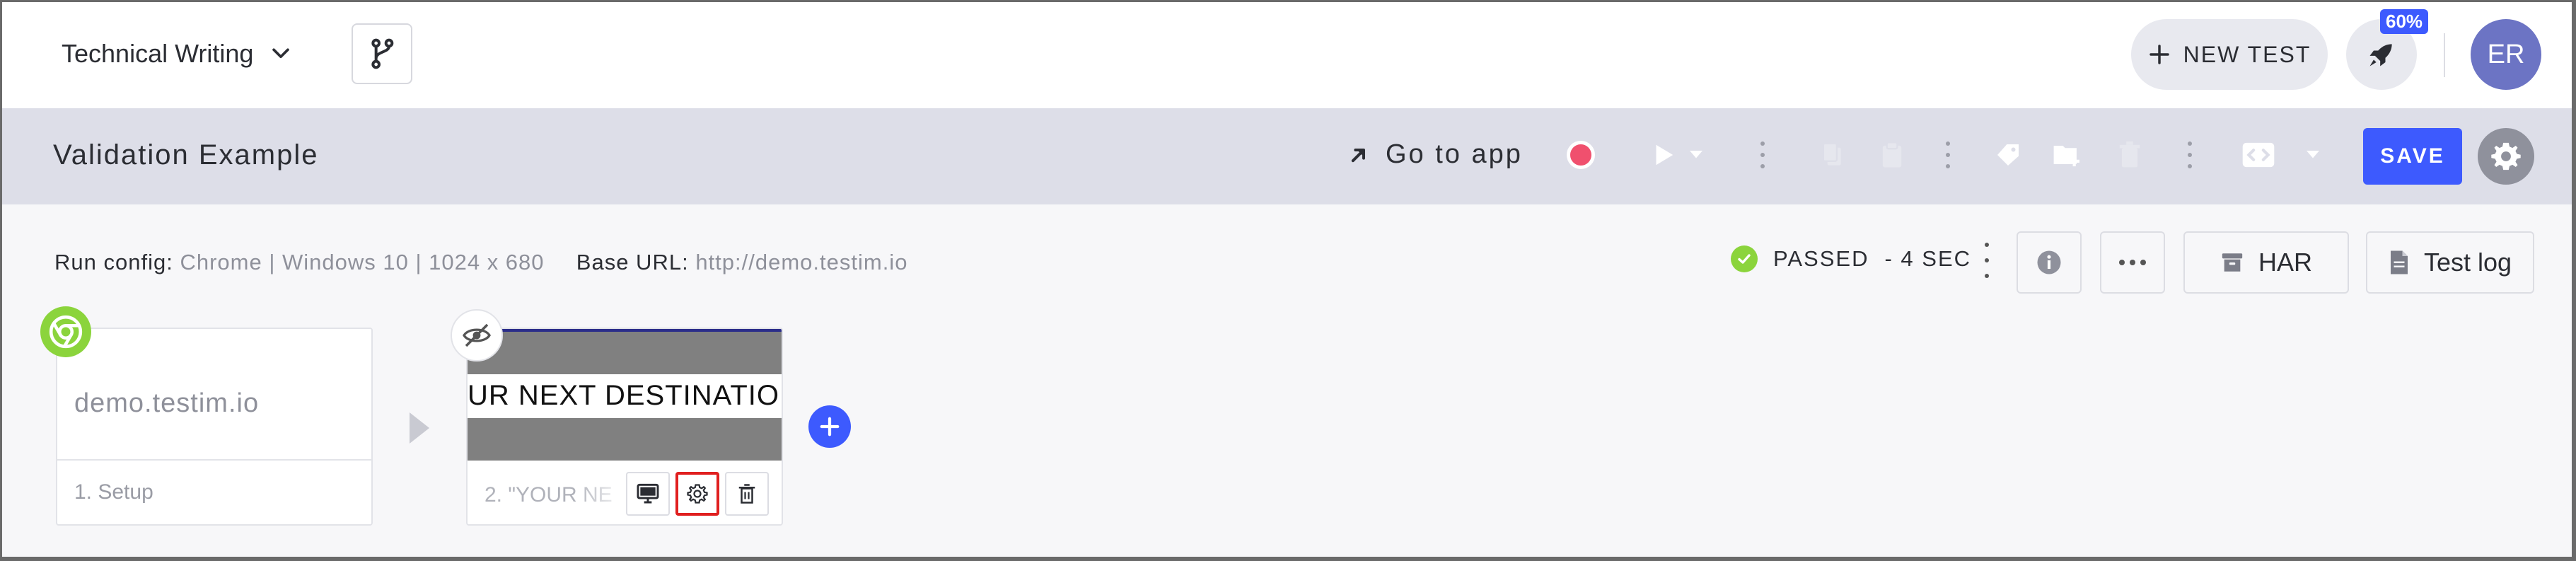 This screenshot has width=2576, height=561. Describe the element at coordinates (2444, 55) in the screenshot. I see `divider` at that location.